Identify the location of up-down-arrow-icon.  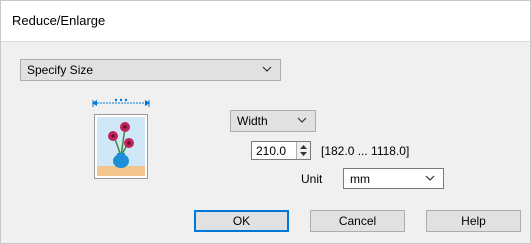
(303, 150).